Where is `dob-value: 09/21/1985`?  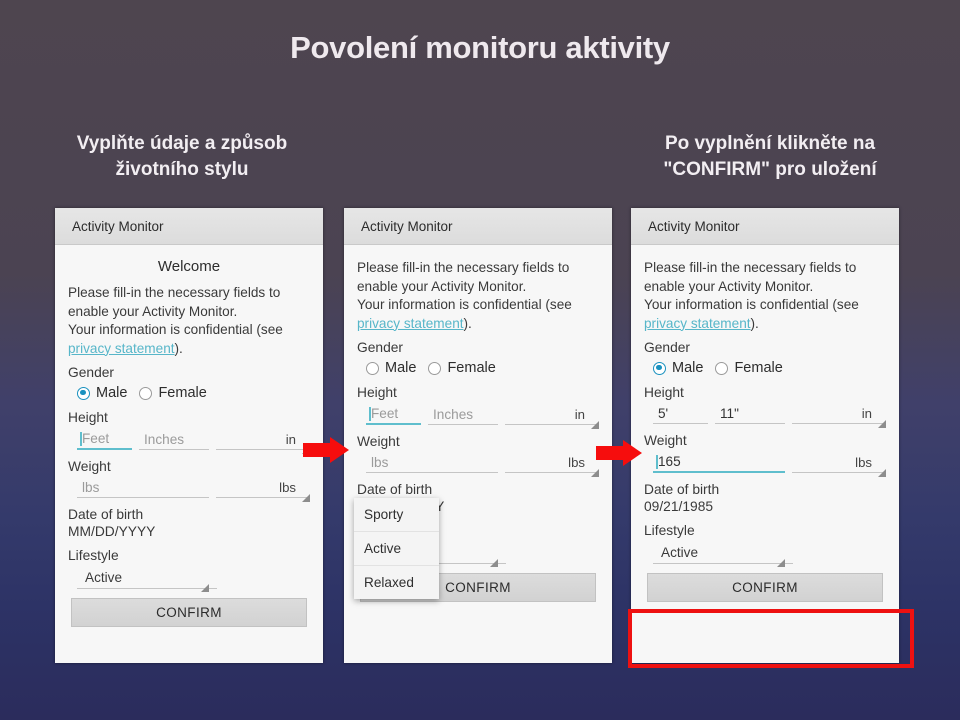
dob-value: 09/21/1985 is located at coordinates (765, 506).